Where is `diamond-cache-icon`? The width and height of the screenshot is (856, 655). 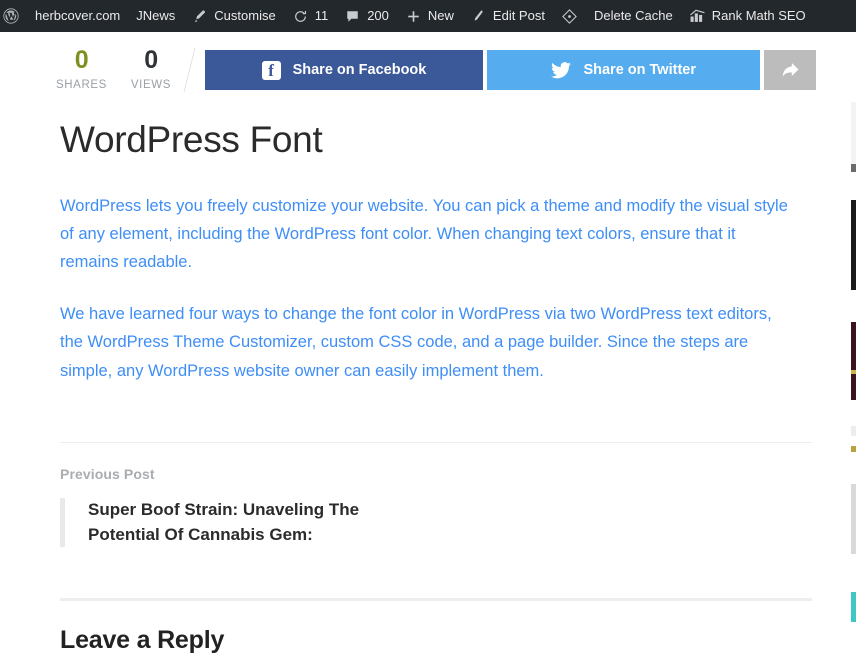
diamond-cache-icon is located at coordinates (569, 16).